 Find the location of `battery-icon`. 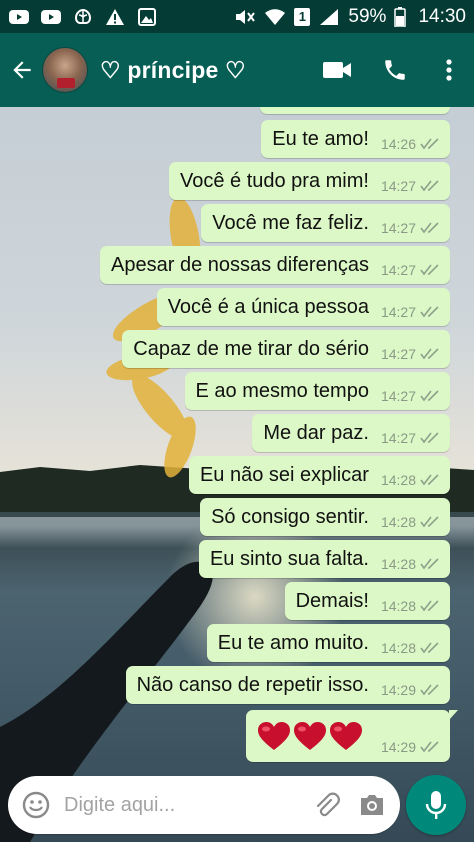

battery-icon is located at coordinates (400, 16).